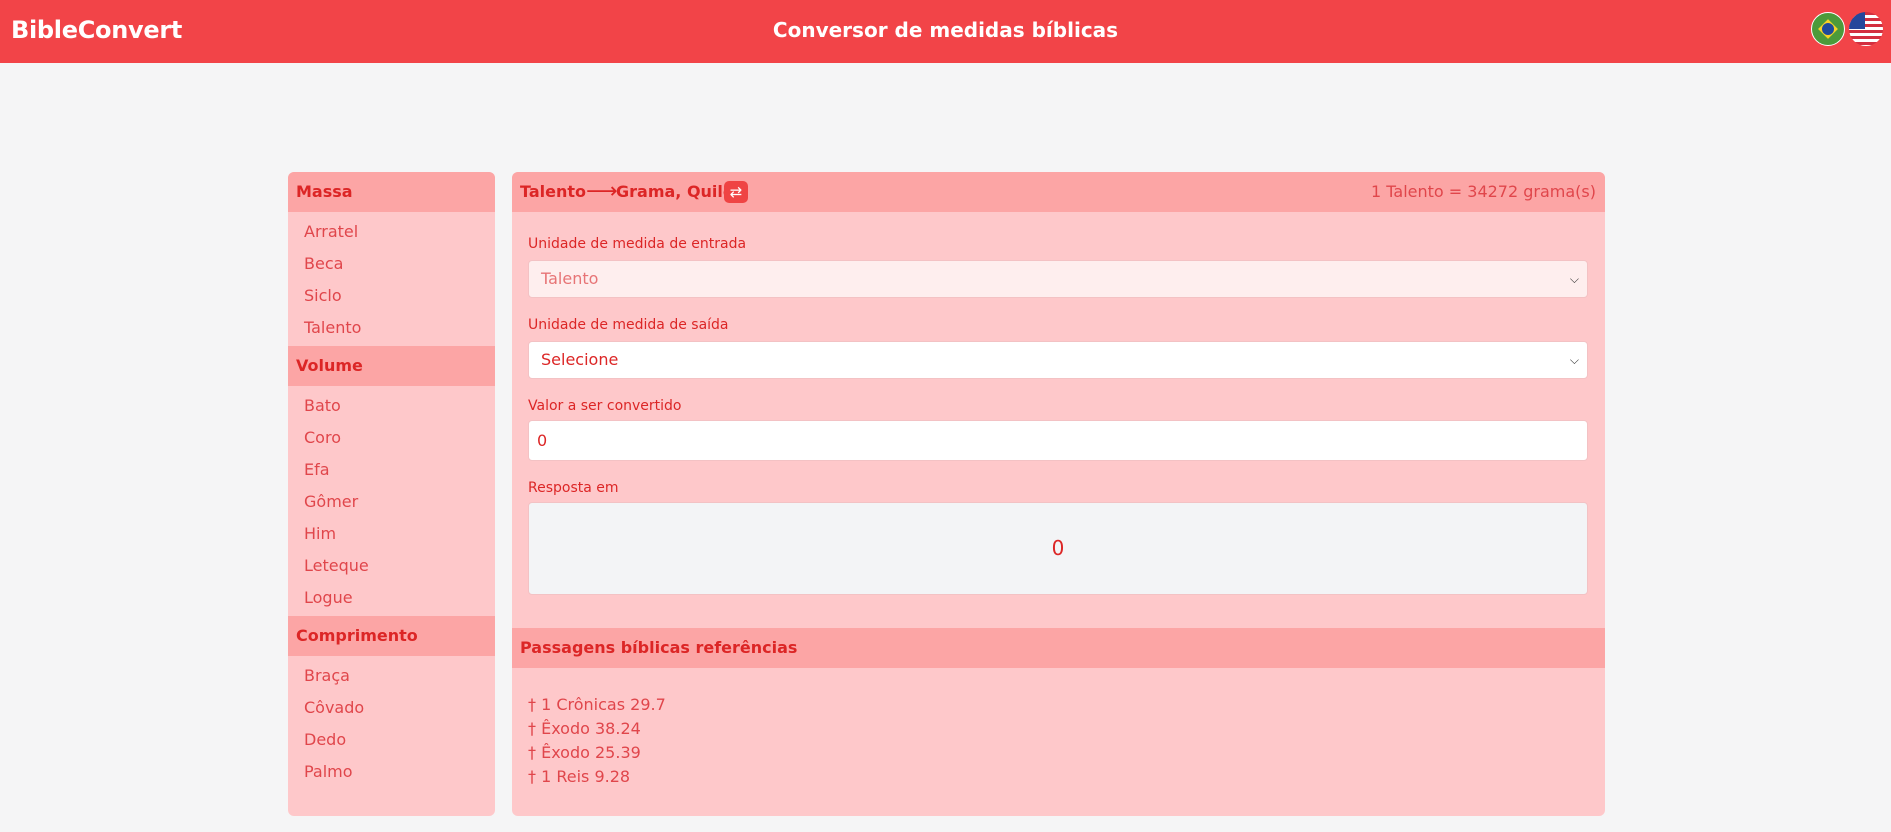 The height and width of the screenshot is (832, 1891). I want to click on reference-item: † 1 Crônicas 29.7, so click(597, 705).